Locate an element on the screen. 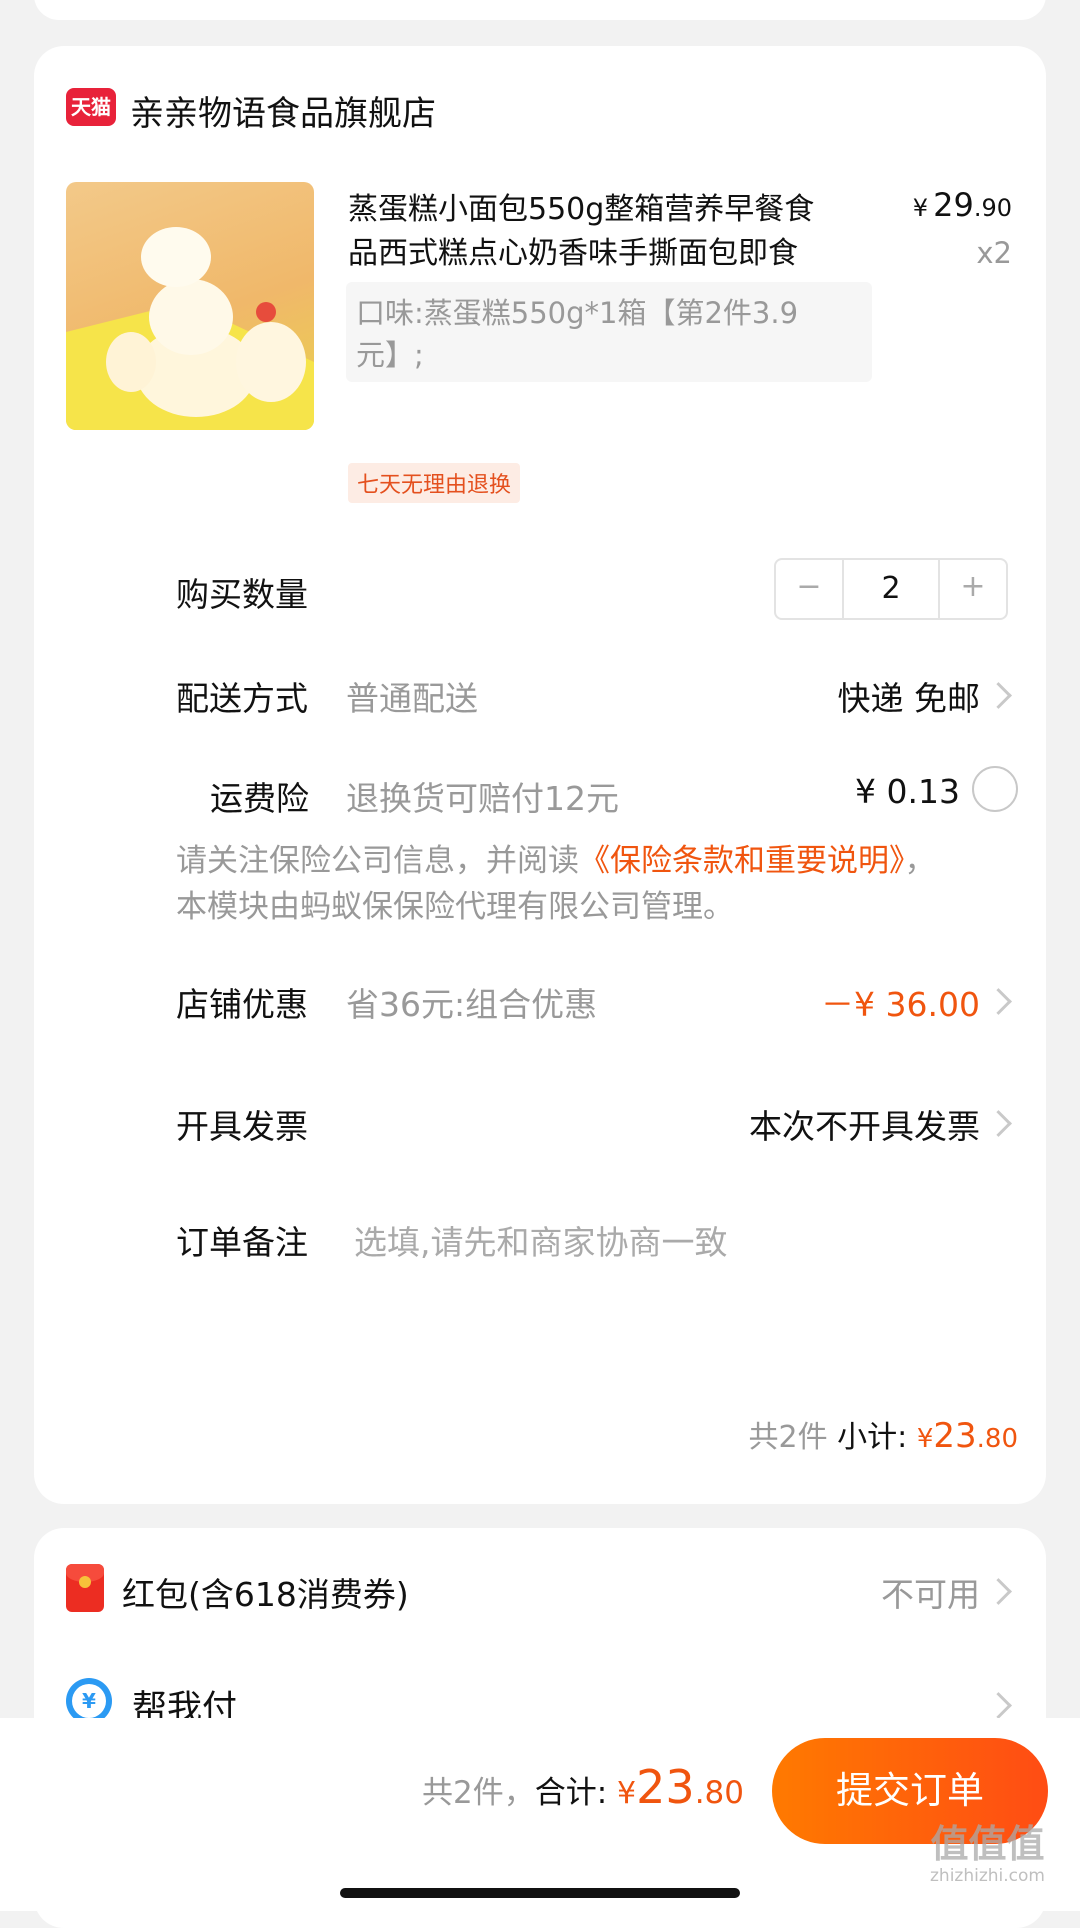 The height and width of the screenshot is (1928, 1080). total-int: 23 is located at coordinates (665, 1787).